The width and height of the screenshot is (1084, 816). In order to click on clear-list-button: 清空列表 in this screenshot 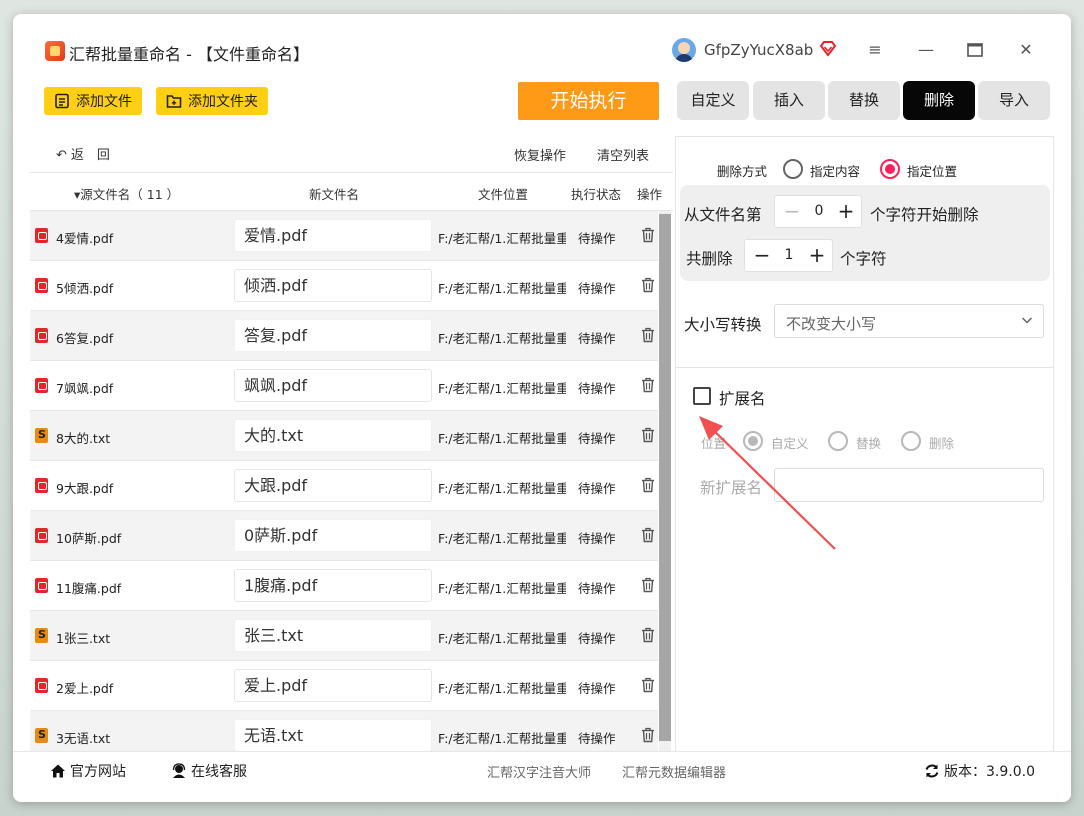, I will do `click(623, 154)`.